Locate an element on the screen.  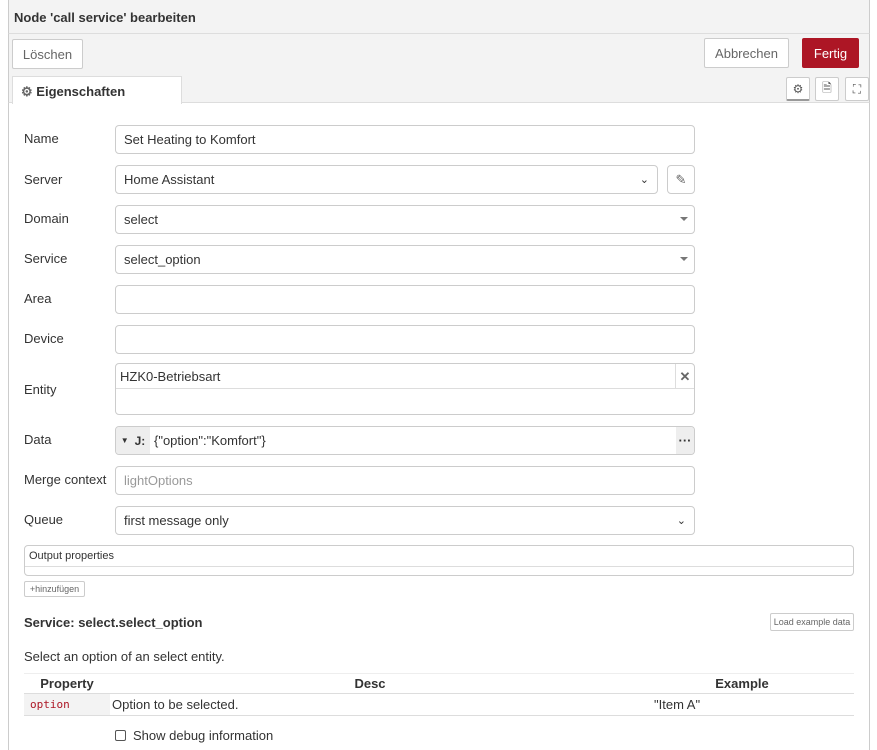
area-input is located at coordinates (405, 299).